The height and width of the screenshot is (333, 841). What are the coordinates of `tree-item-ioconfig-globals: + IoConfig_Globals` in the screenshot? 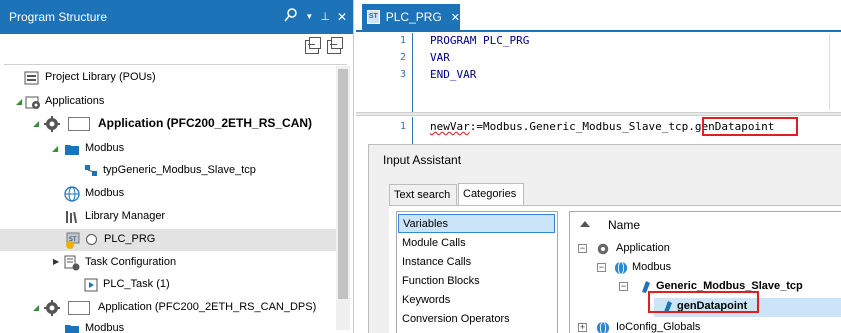 It's located at (705, 326).